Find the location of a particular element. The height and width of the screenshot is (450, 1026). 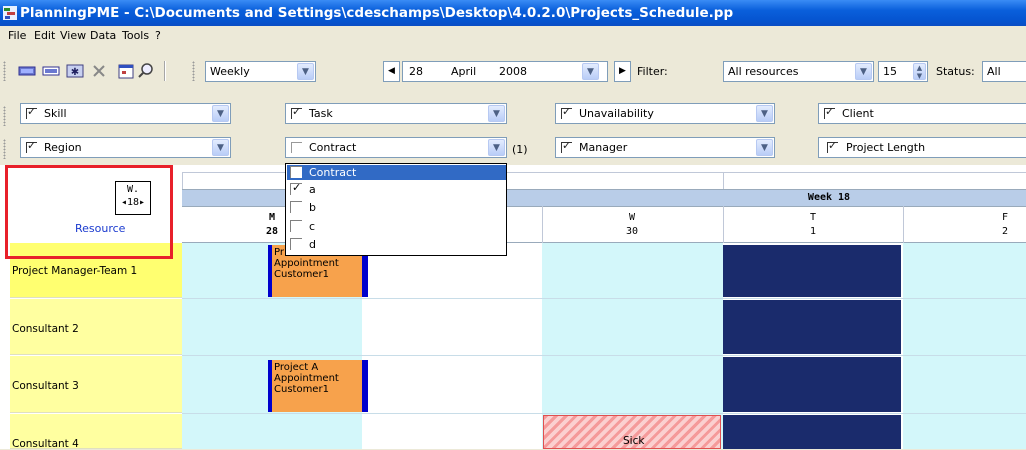

menu-tools: Tools is located at coordinates (135, 35).